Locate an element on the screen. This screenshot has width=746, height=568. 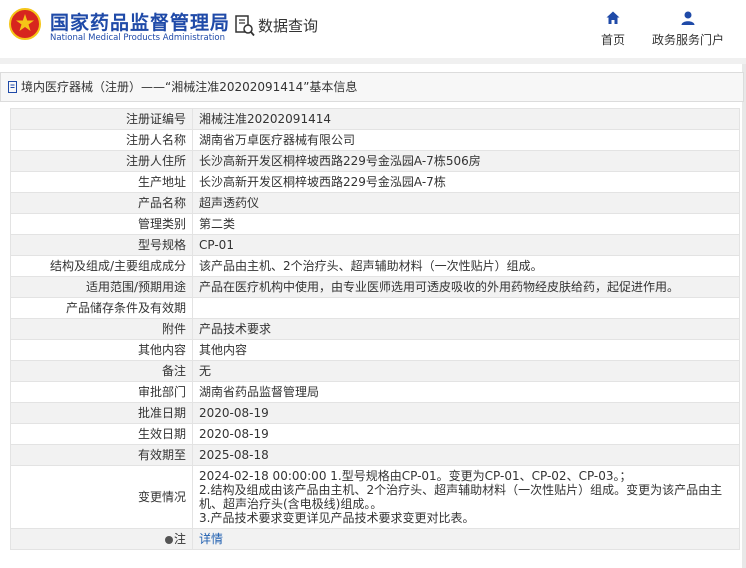
change-history-line: 3.产品技术要求变更详见产品技术要求变更对比表。 is located at coordinates (337, 518).